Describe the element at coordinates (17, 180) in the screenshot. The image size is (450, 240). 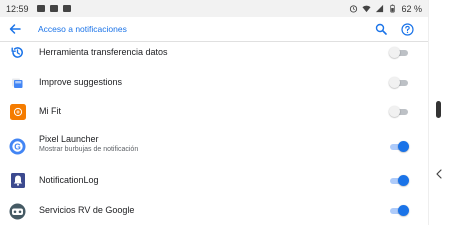
I see `notification-bell-icon` at that location.